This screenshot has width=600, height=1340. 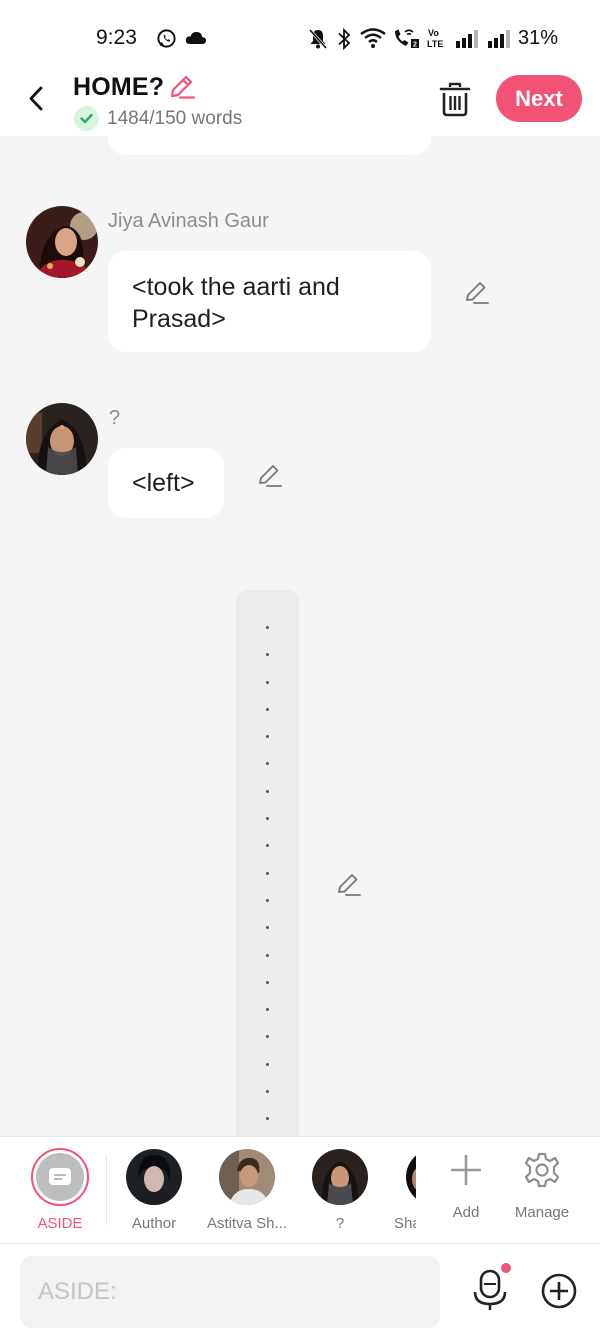 I want to click on mute-icon, so click(x=318, y=39).